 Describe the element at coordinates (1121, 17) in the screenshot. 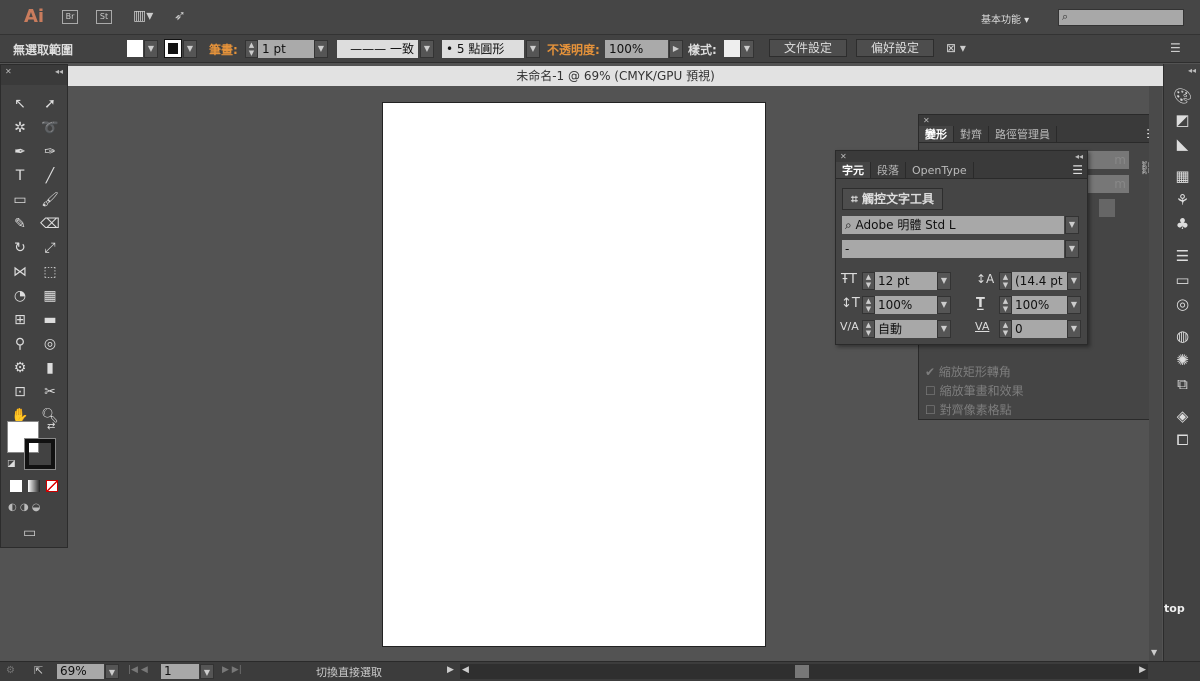

I see `search-input: ⌕` at that location.